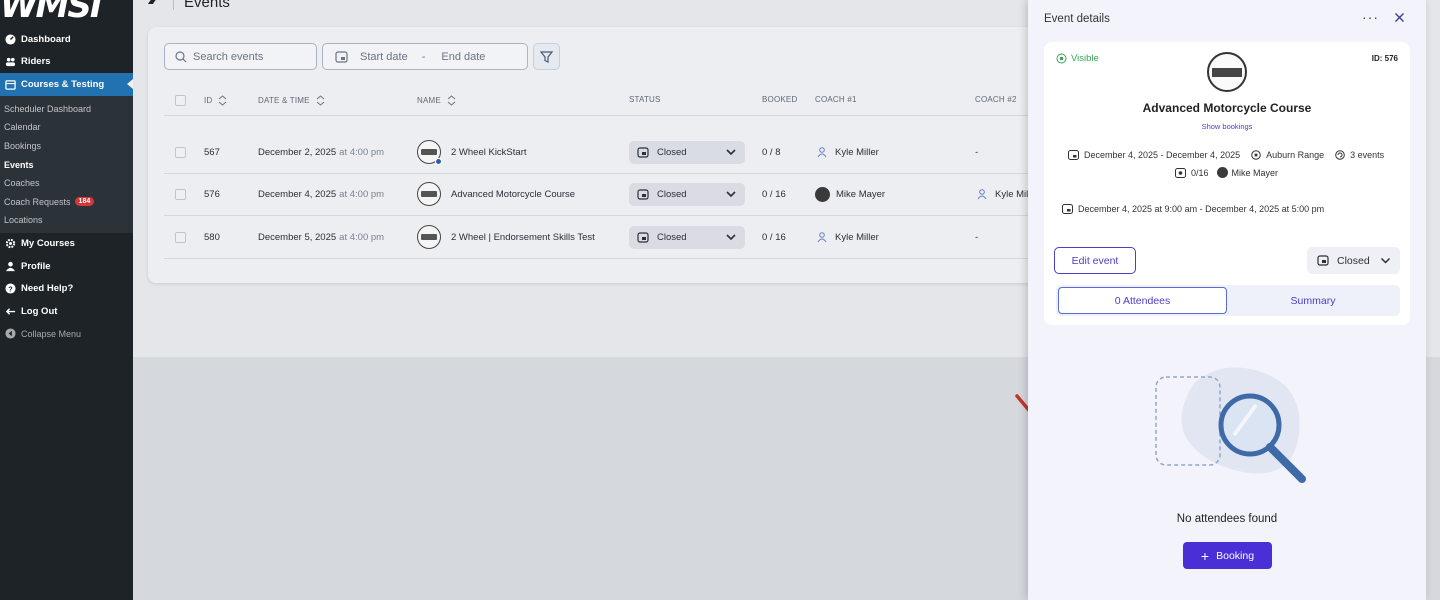 This screenshot has height=600, width=1440. What do you see at coordinates (1142, 300) in the screenshot?
I see `tab-attendees: 0 Attendees` at bounding box center [1142, 300].